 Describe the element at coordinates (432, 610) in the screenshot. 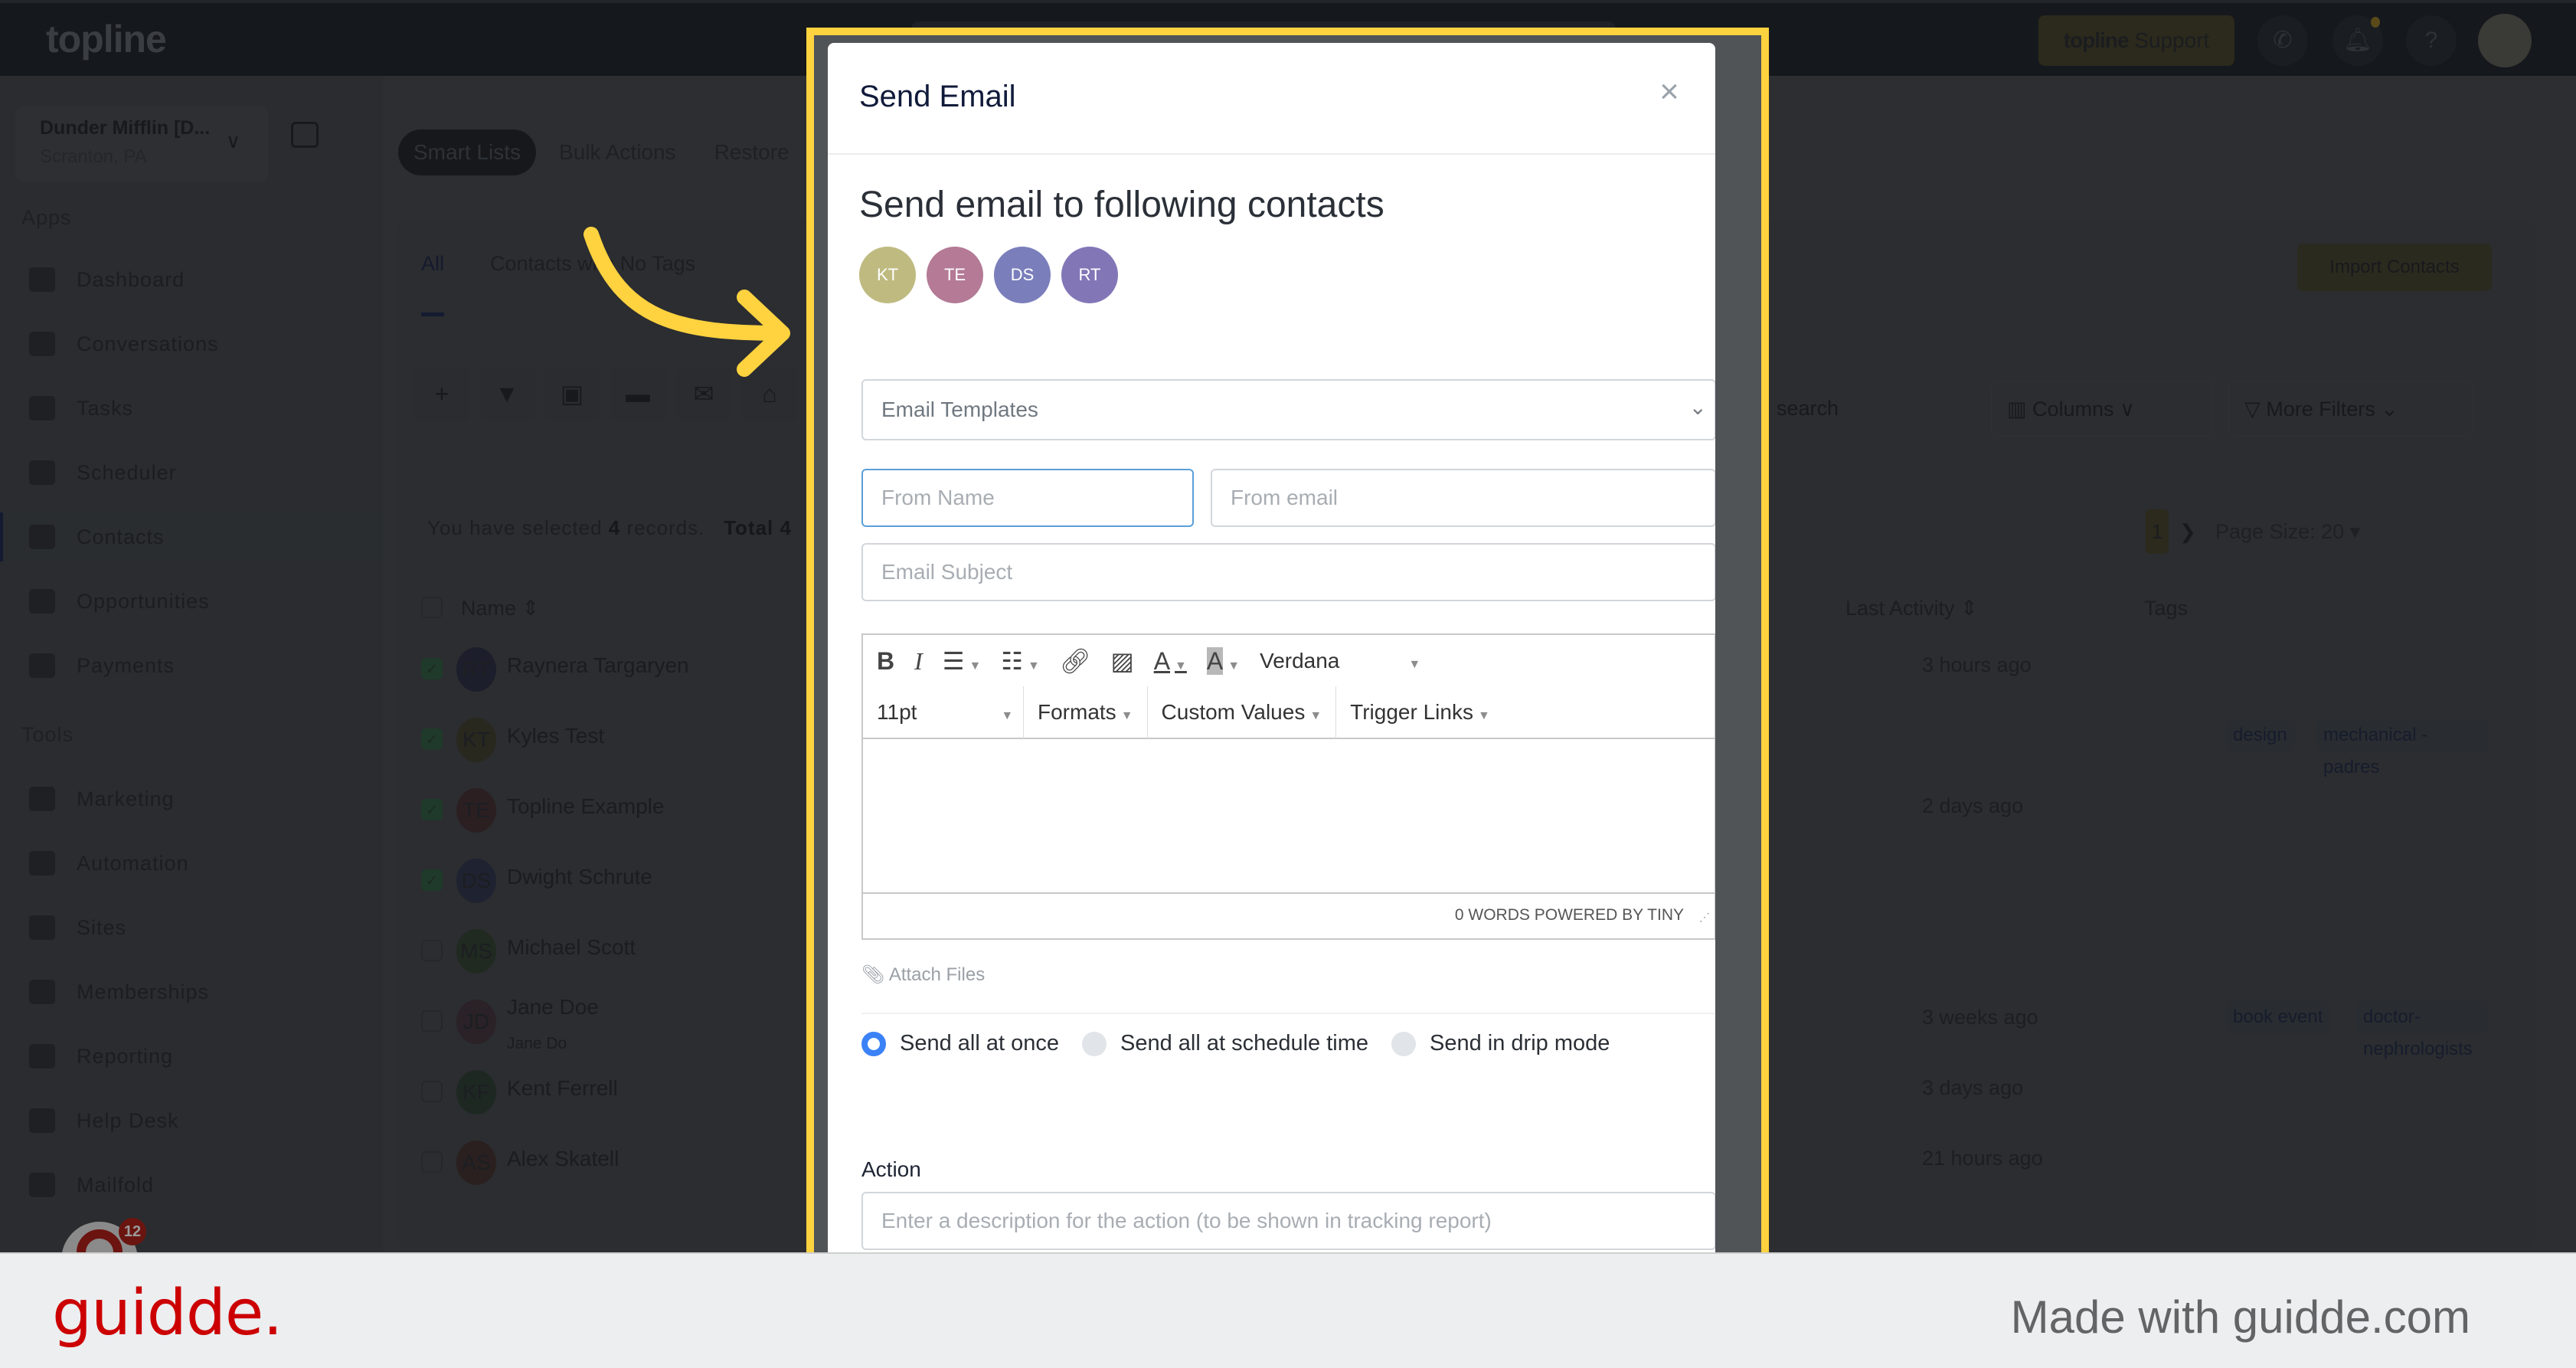

I see `select-all-checkbox` at that location.